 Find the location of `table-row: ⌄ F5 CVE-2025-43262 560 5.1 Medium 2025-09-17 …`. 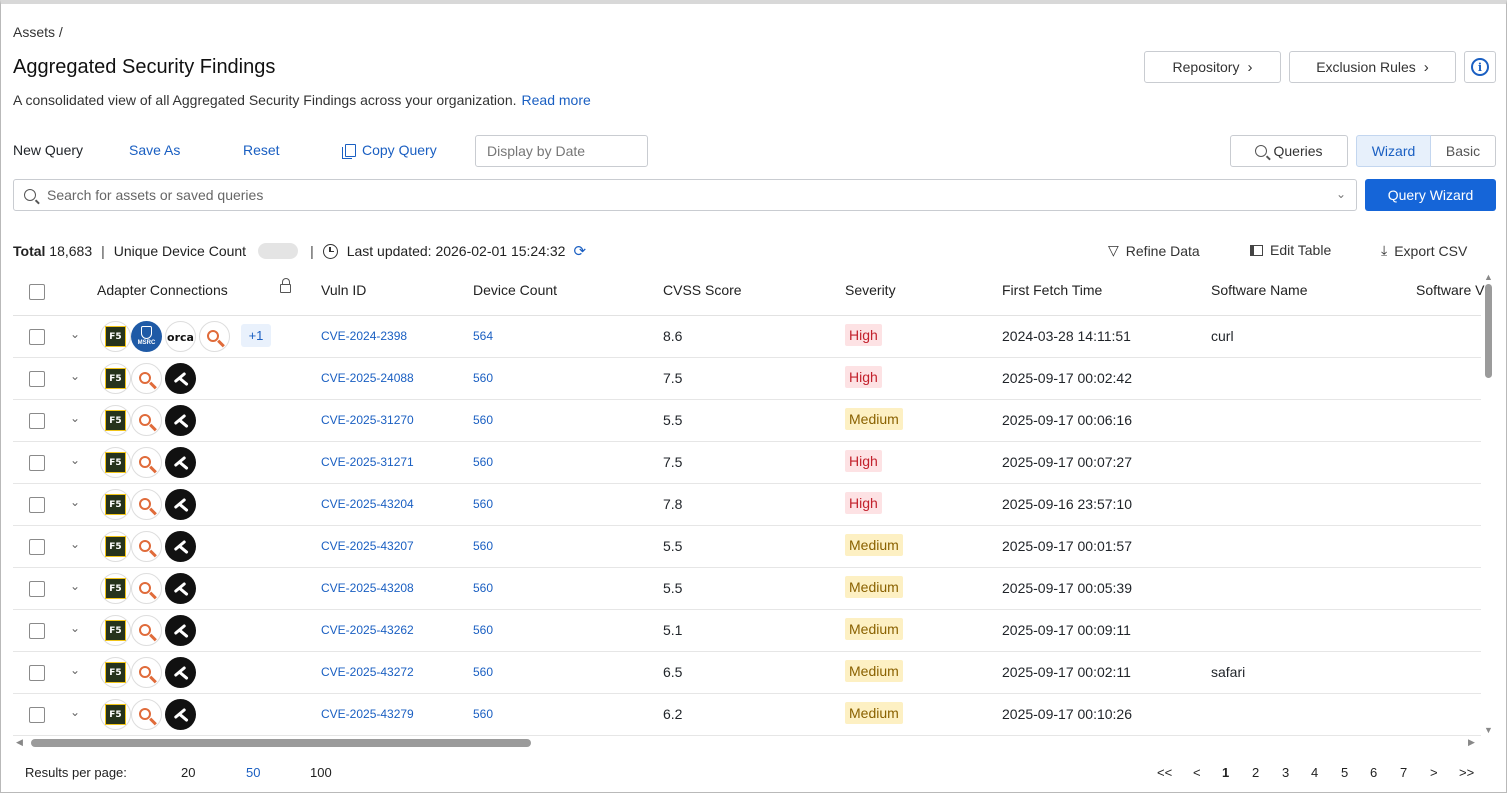

table-row: ⌄ F5 CVE-2025-43262 560 5.1 Medium 2025-09-17 … is located at coordinates (747, 631).